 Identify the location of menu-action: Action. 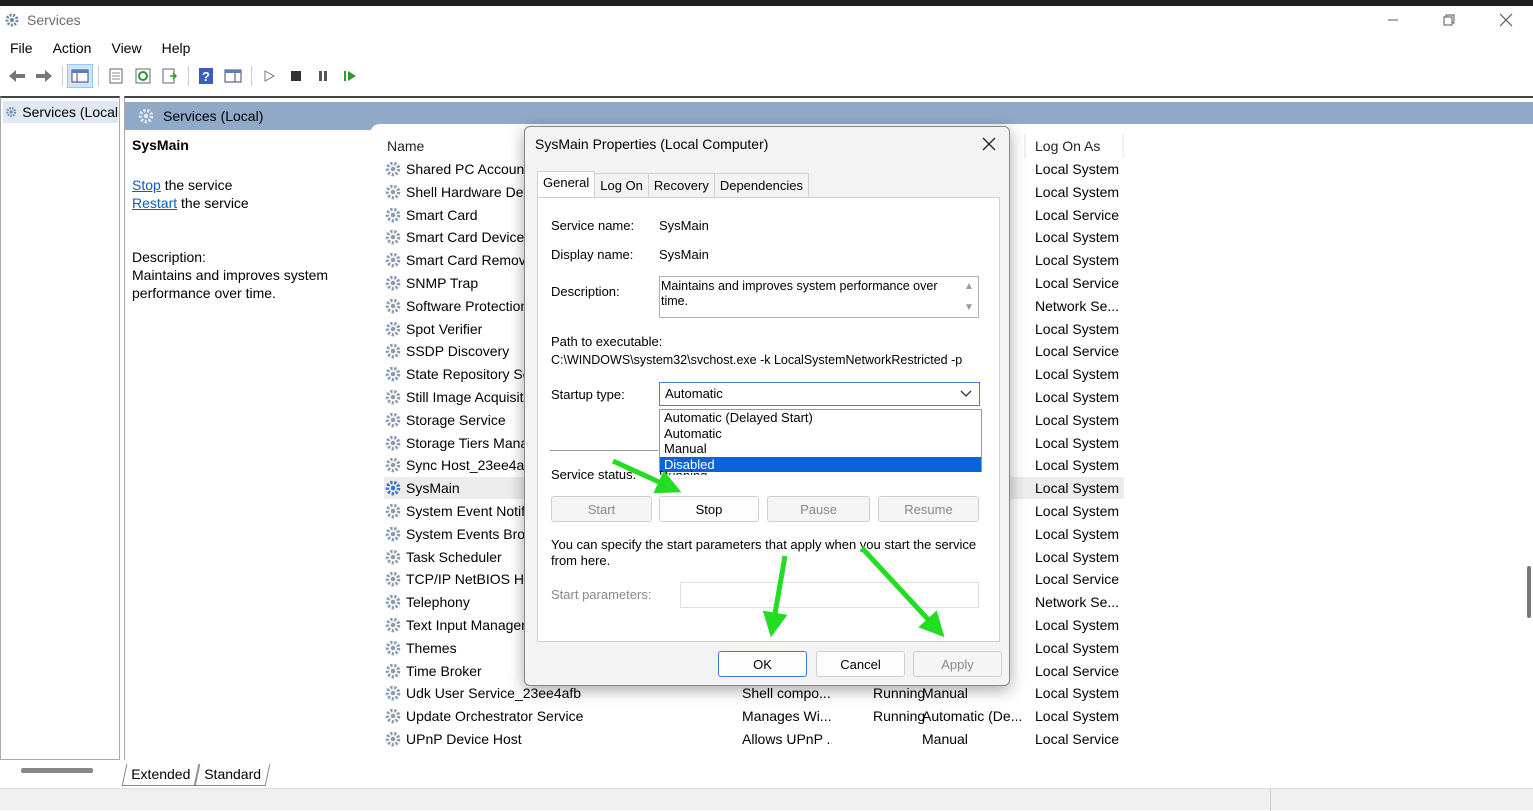
(72, 48).